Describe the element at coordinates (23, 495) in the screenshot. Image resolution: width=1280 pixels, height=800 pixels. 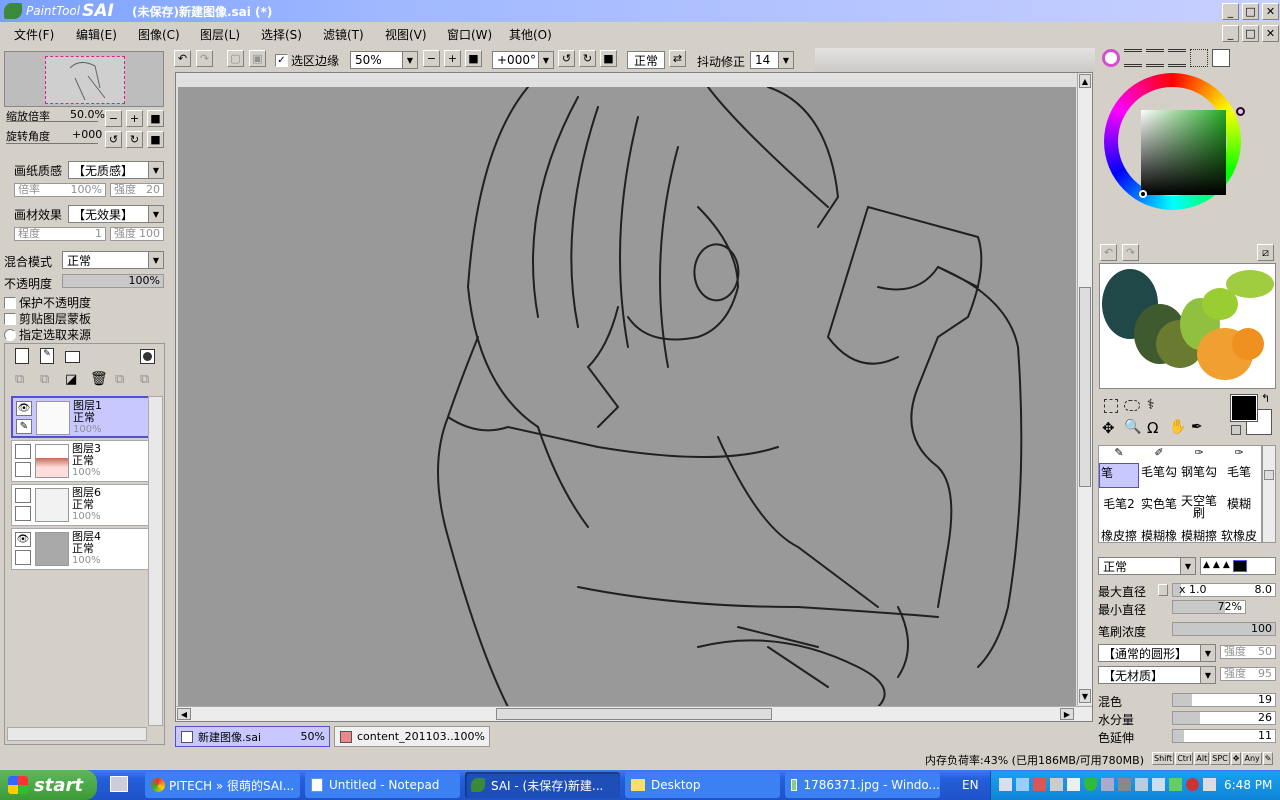
I see `visibility-toggle` at that location.